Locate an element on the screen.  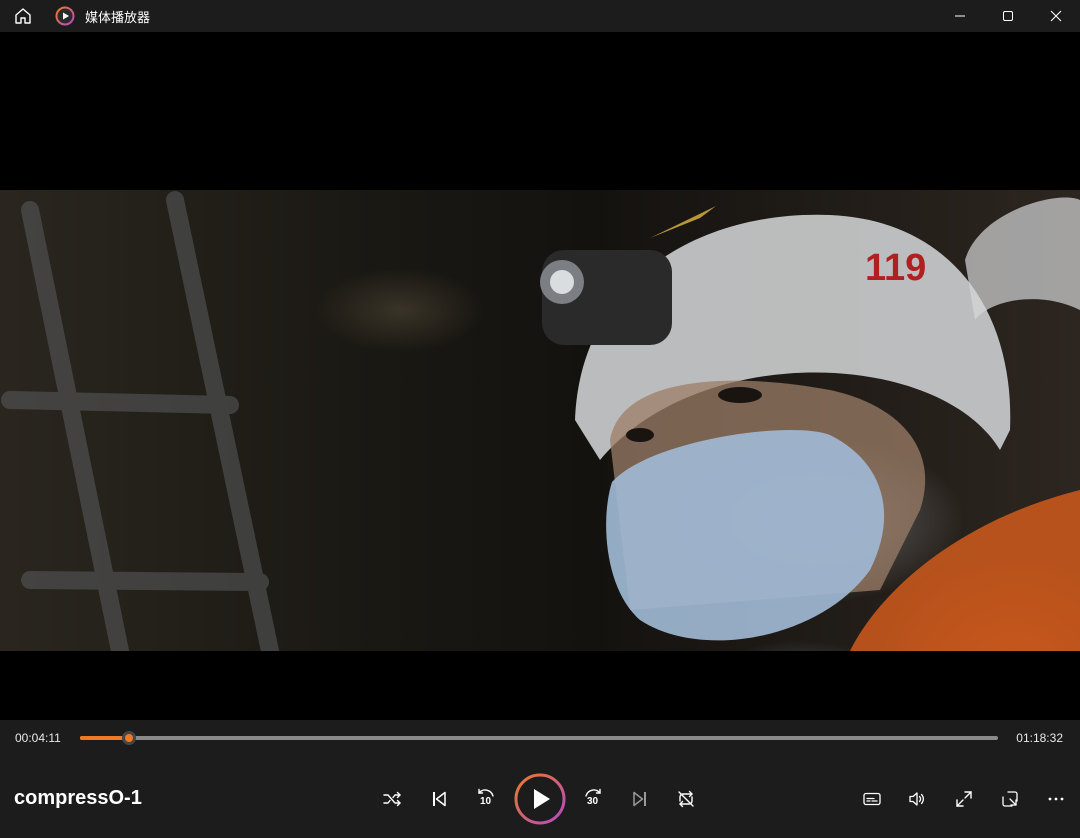
shuffle-button is located at coordinates (392, 799).